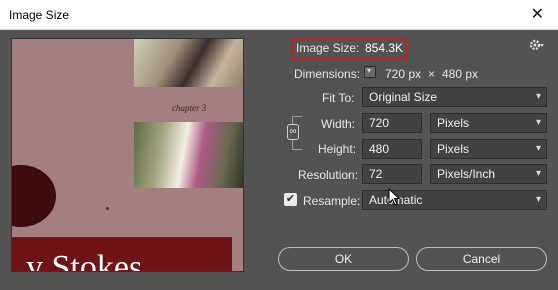 This screenshot has width=558, height=290. I want to click on preview-dot, so click(107, 208).